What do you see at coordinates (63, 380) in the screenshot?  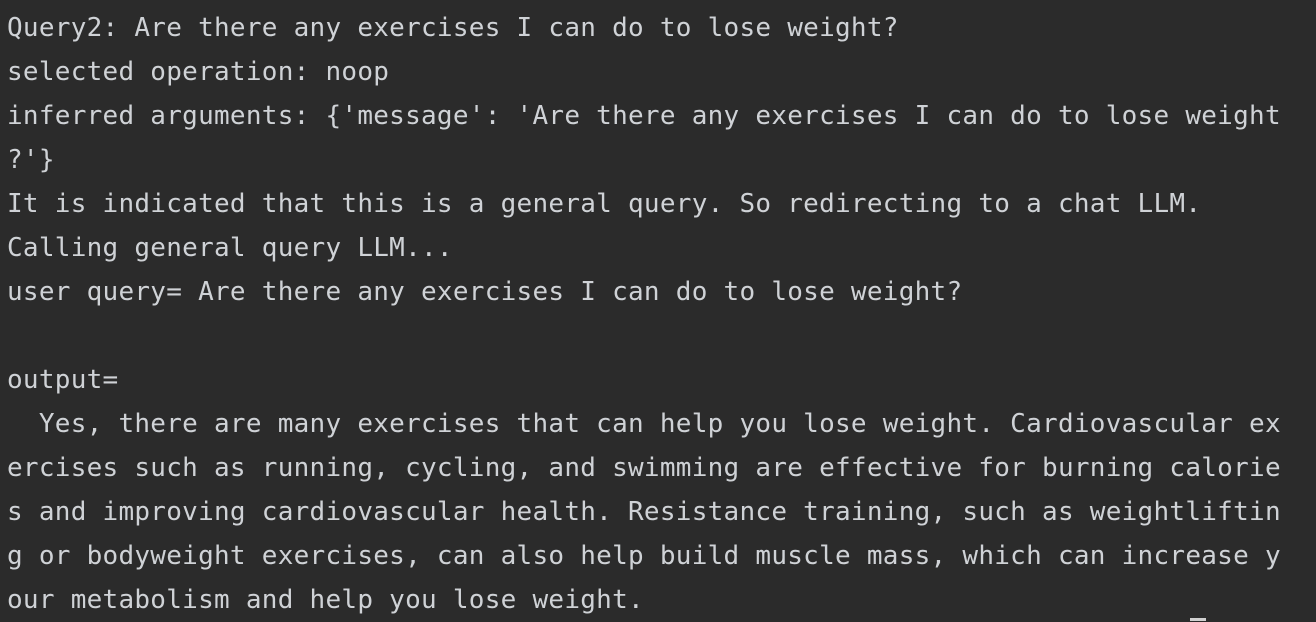 I see `console-line-output-label: output=` at bounding box center [63, 380].